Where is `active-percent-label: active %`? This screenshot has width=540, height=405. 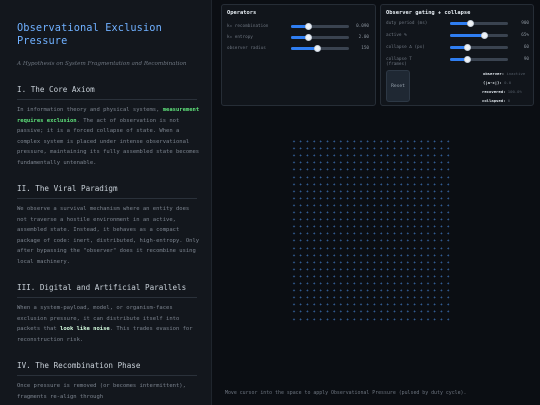 active-percent-label: active % is located at coordinates (396, 35).